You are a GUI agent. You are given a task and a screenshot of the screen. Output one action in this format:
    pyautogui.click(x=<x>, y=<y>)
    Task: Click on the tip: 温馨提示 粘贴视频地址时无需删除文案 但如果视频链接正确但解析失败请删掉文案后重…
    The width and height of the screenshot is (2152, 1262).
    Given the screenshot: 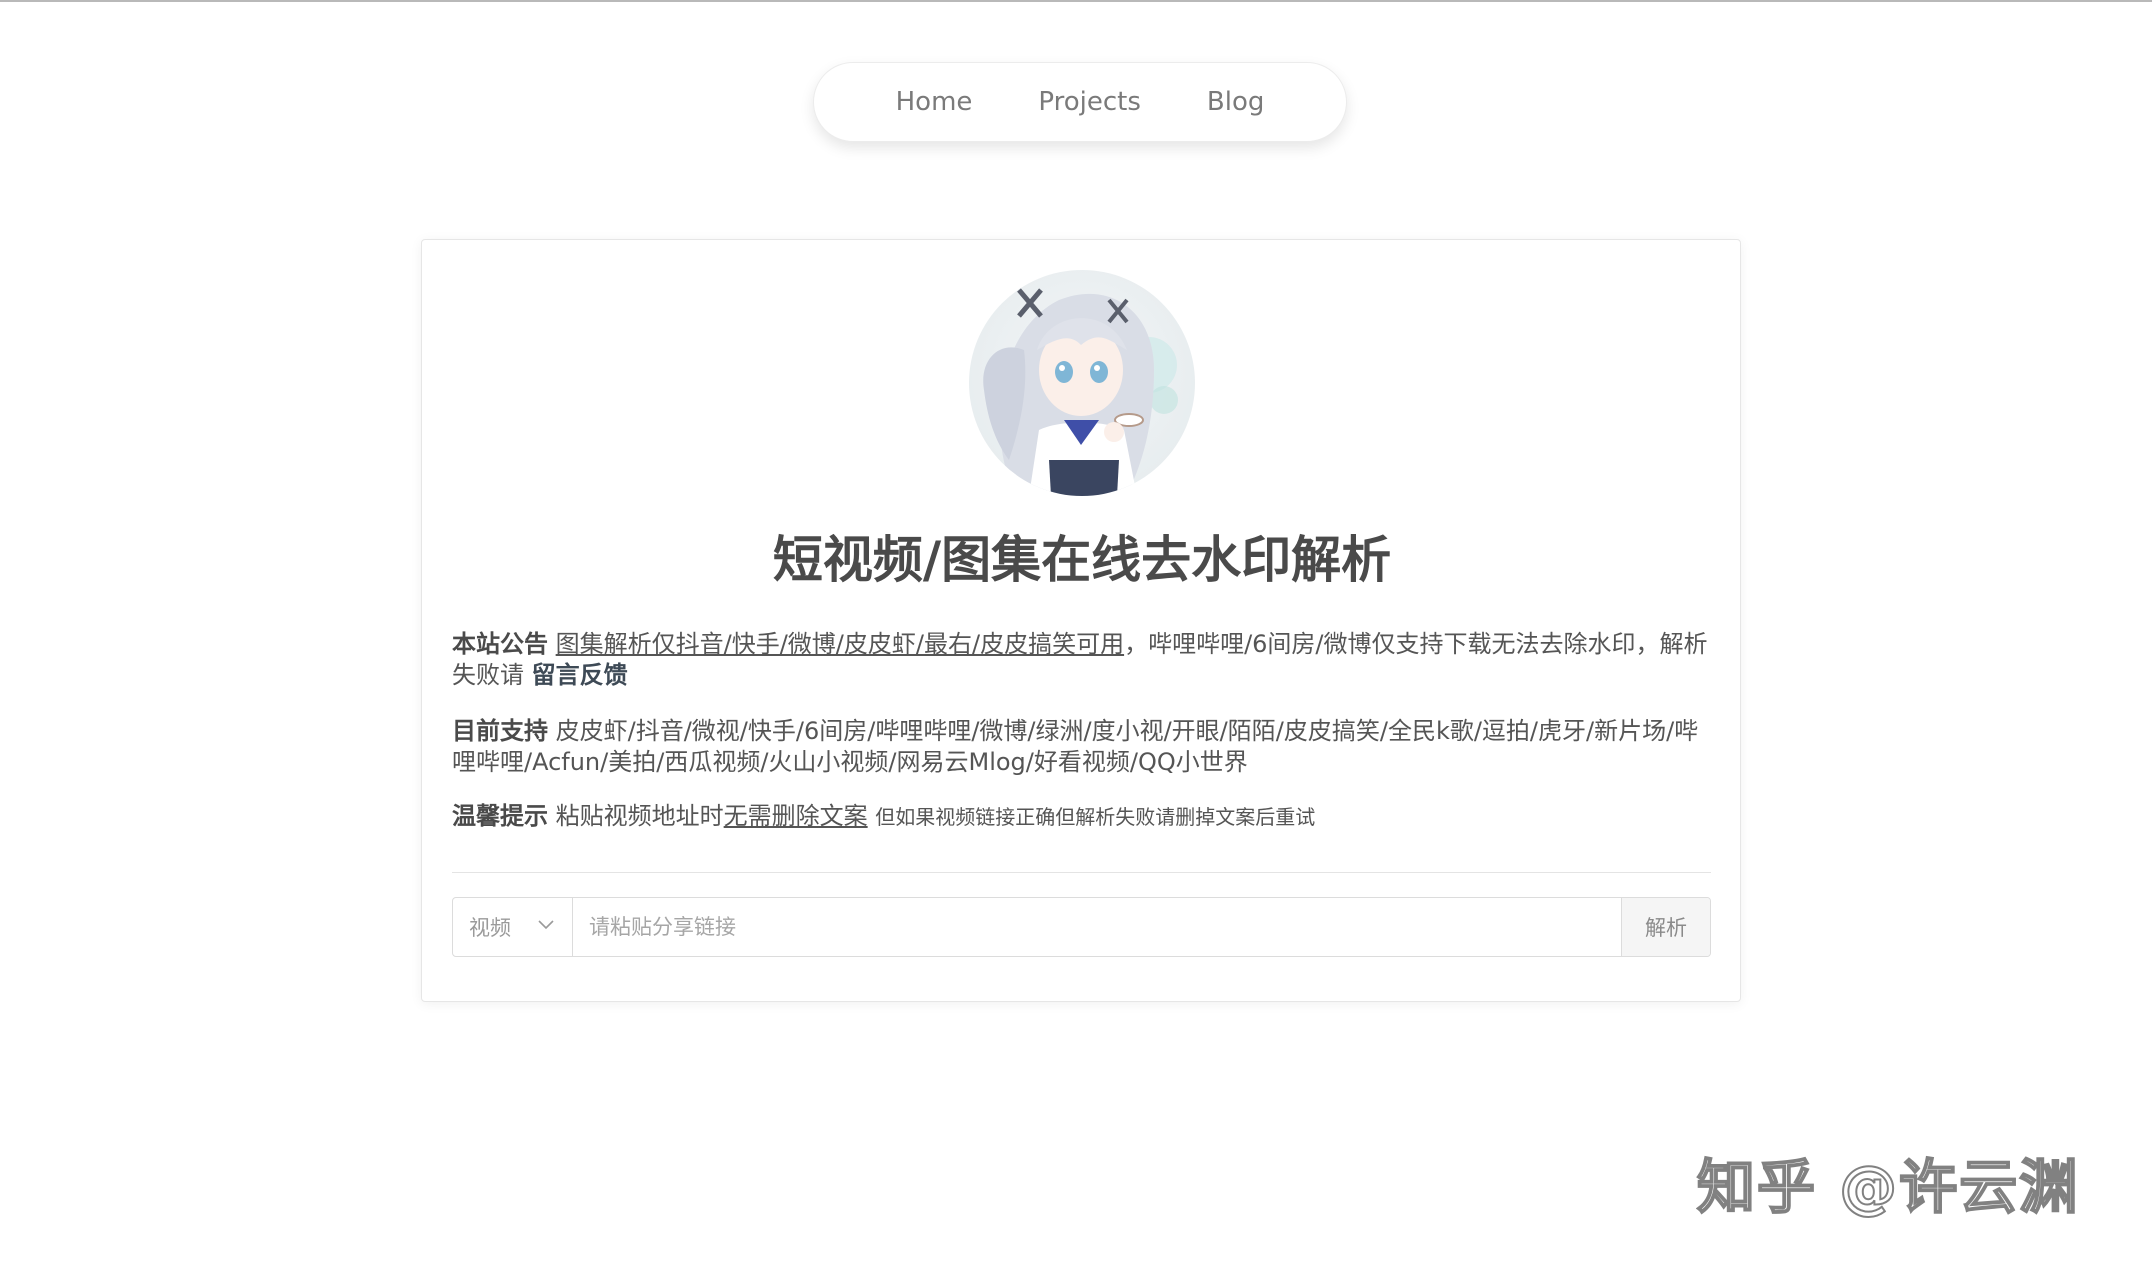 What is the action you would take?
    pyautogui.click(x=1082, y=817)
    